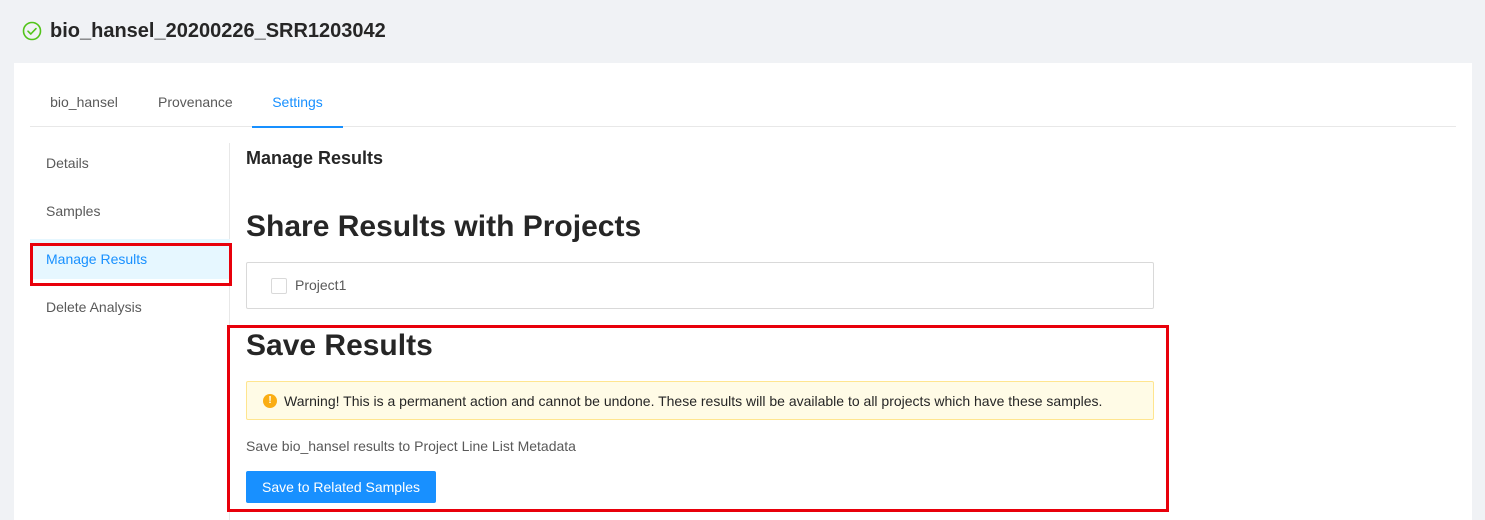 The width and height of the screenshot is (1485, 520). What do you see at coordinates (130, 163) in the screenshot?
I see `sidebar-item-details: Details` at bounding box center [130, 163].